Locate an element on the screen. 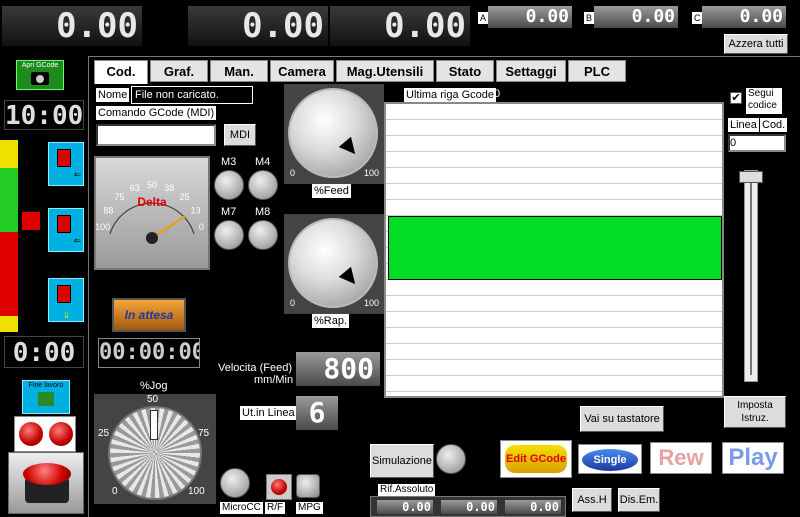  estop-mushroom-icon is located at coordinates (47, 474).